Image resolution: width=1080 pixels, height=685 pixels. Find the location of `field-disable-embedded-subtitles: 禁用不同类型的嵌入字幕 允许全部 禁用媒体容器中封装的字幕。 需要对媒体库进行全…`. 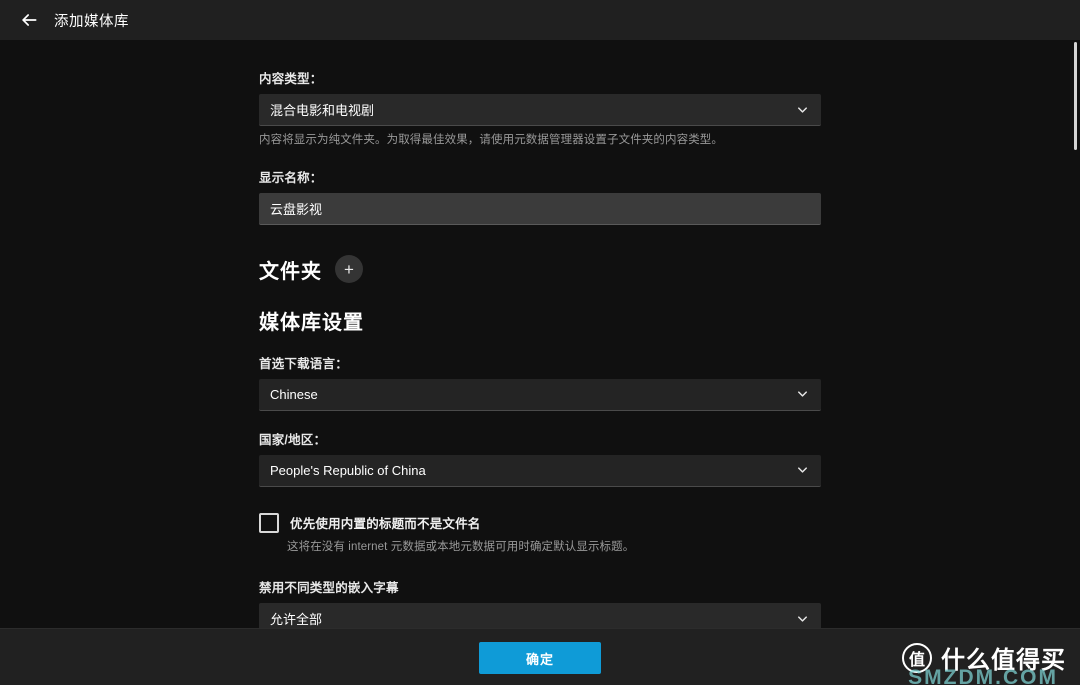

field-disable-embedded-subtitles: 禁用不同类型的嵌入字幕 允许全部 禁用媒体容器中封装的字幕。 需要对媒体库进行全… is located at coordinates (540, 602).